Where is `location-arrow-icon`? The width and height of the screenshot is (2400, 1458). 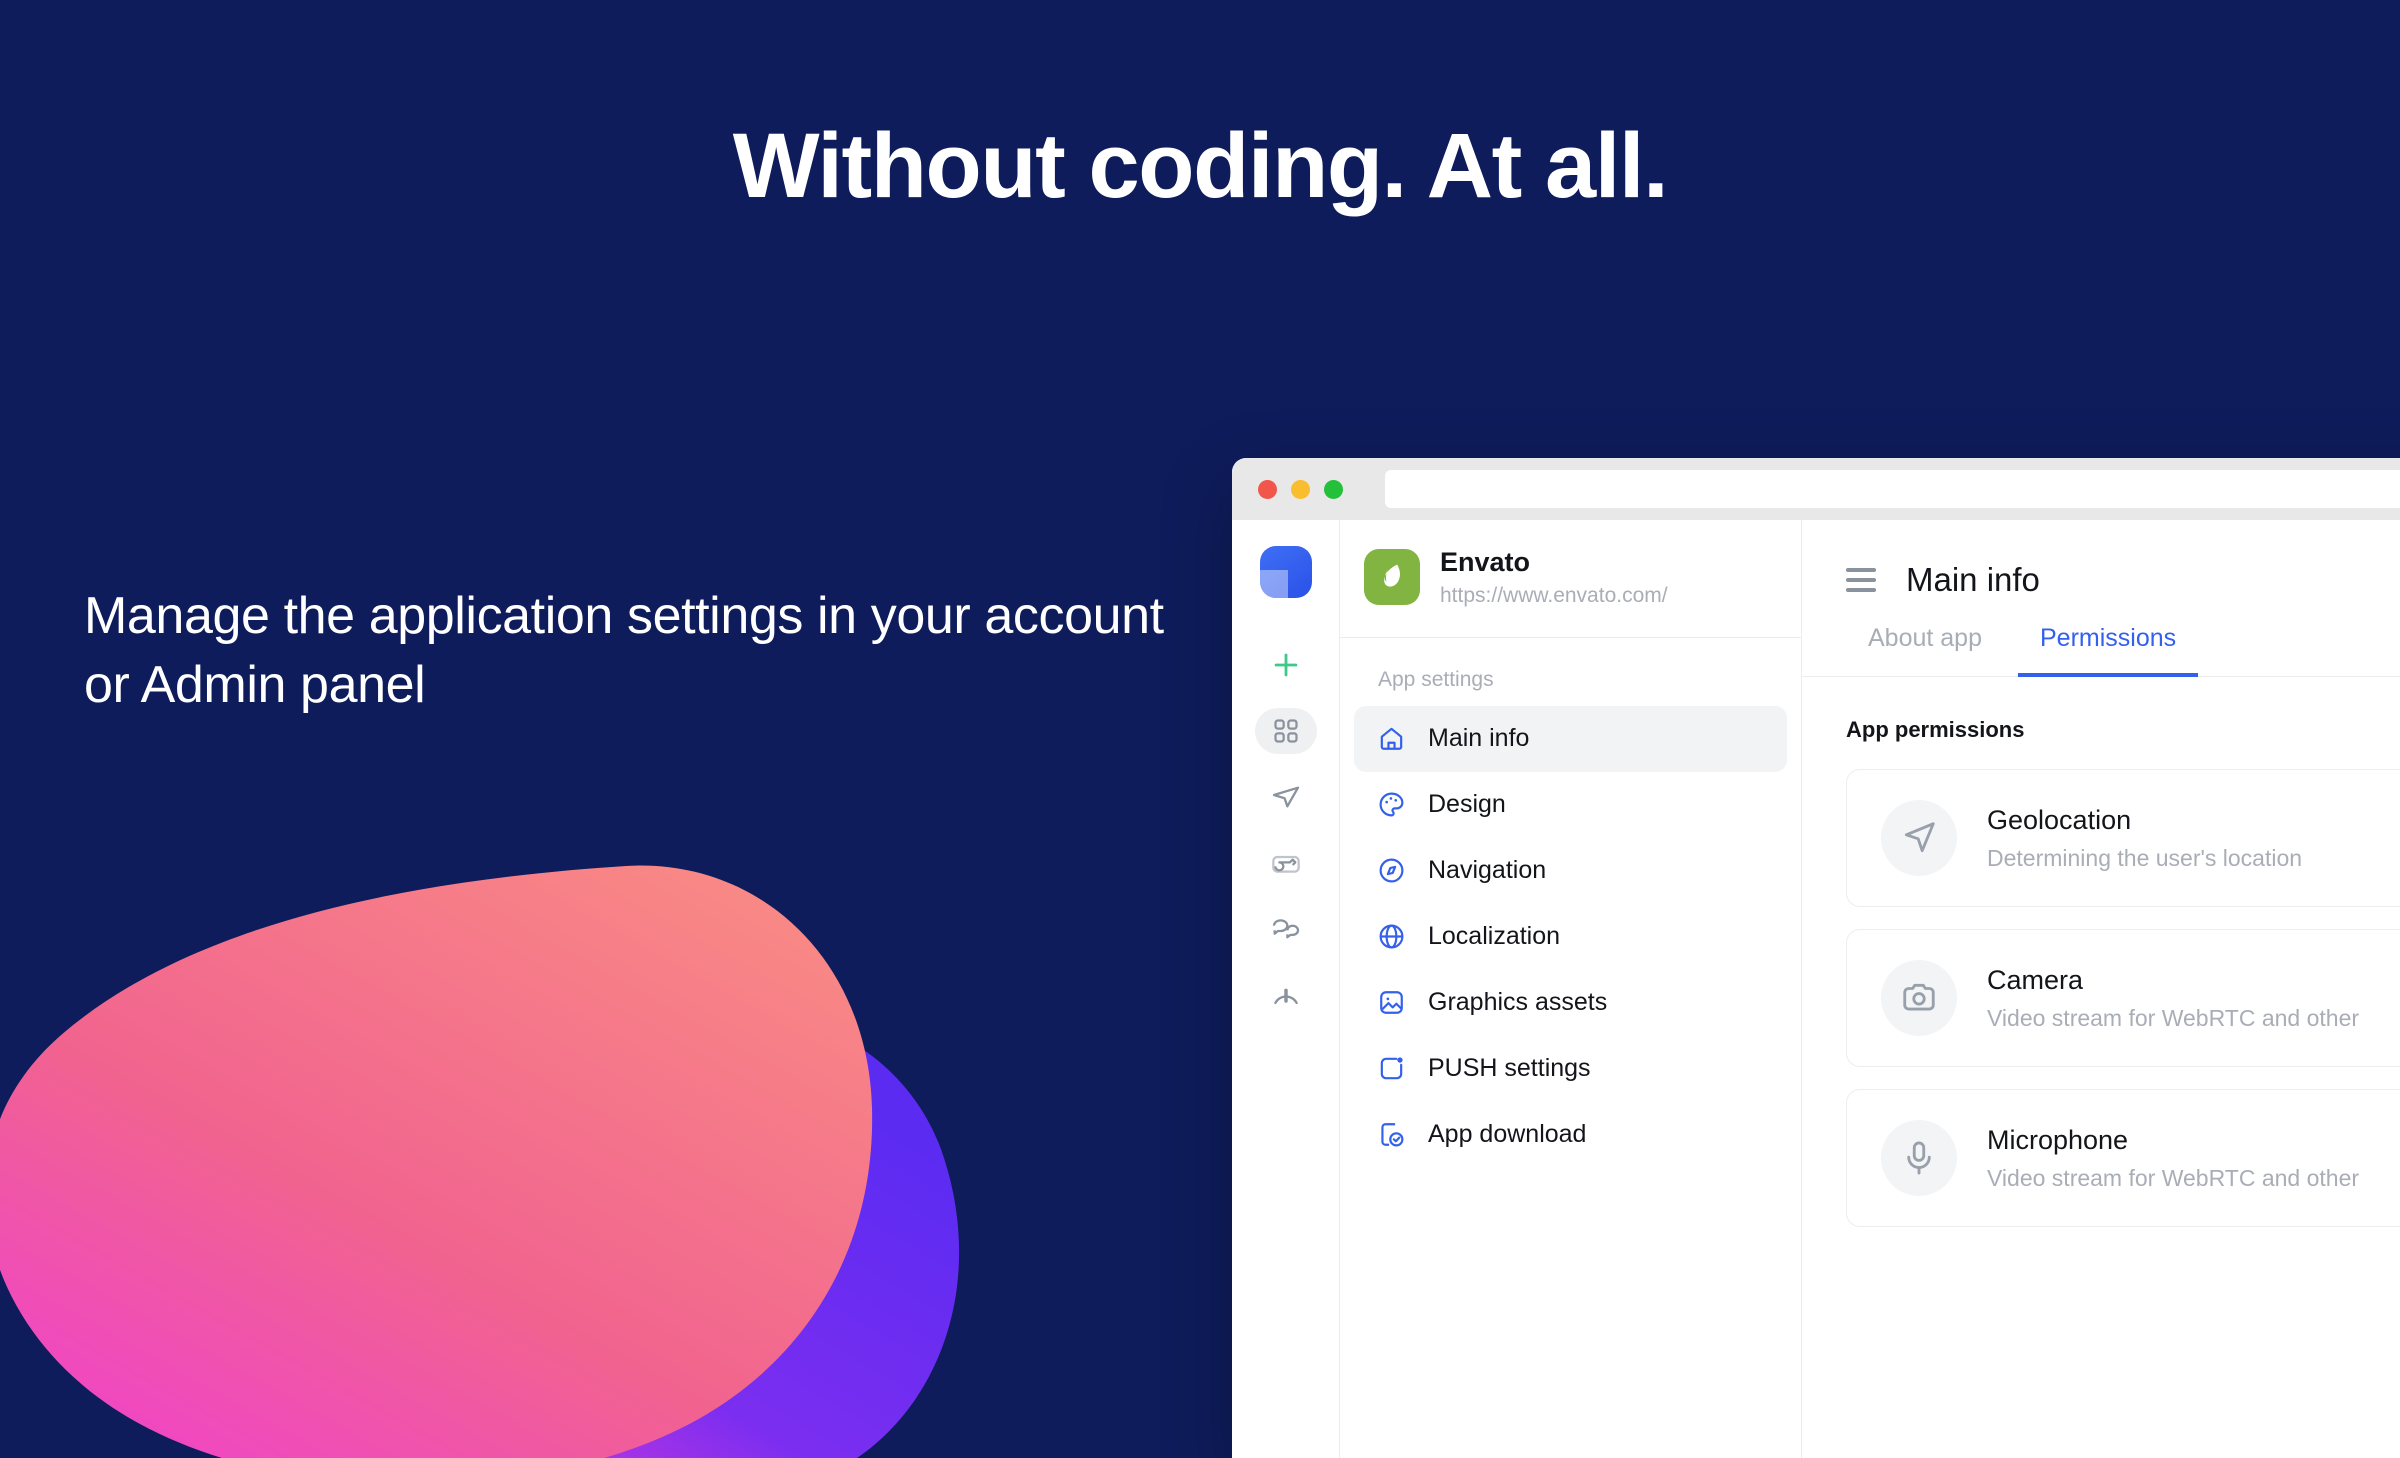
location-arrow-icon is located at coordinates (1919, 838).